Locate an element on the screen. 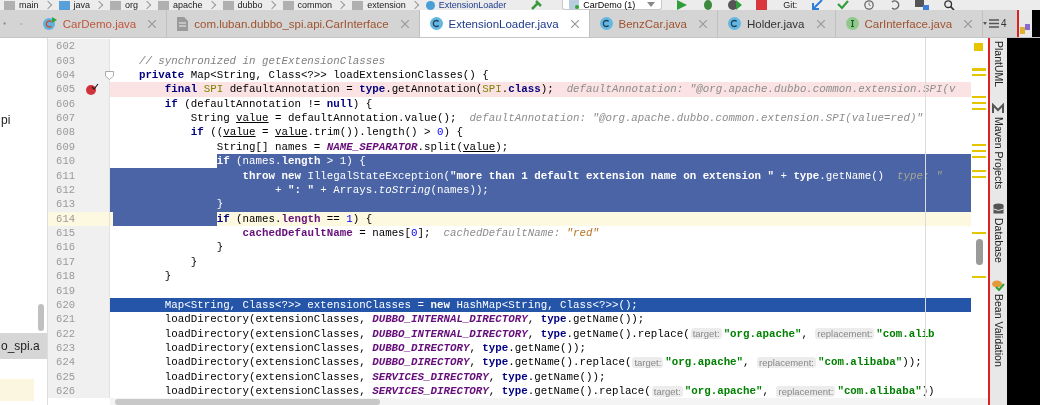 Image resolution: width=1040 pixels, height=405 pixels. code-line: loadDirectory(extensionClasses, DUBBO_INTERNAL_DIRECTORY, type.getName()); is located at coordinates (405, 319).